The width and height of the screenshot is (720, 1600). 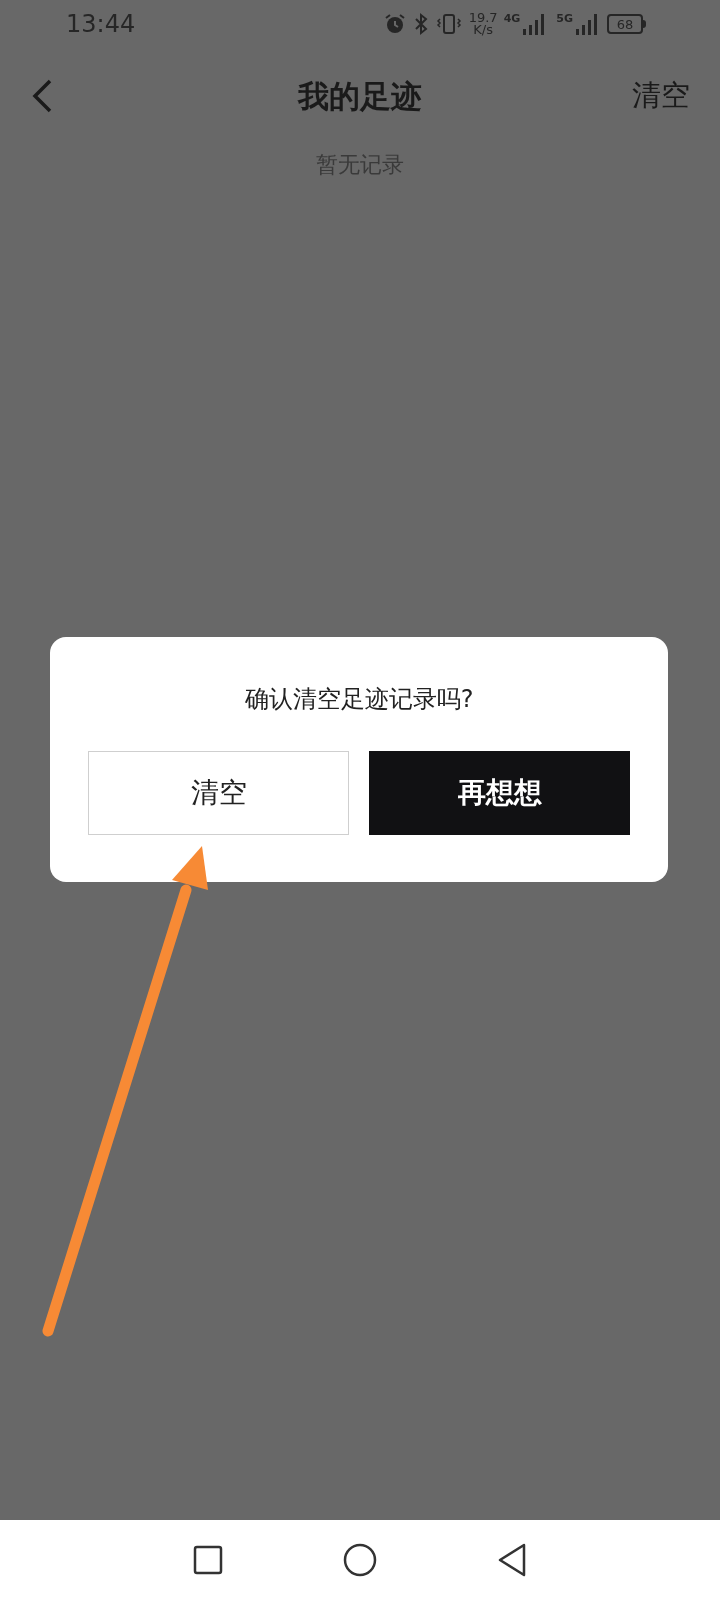 I want to click on network-speed: 19.7 K/s, so click(x=483, y=24).